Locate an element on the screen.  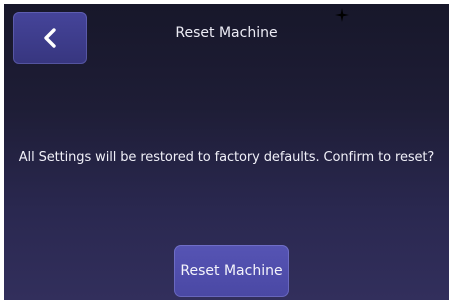
reset-machine-button: Reset Machine is located at coordinates (231, 271).